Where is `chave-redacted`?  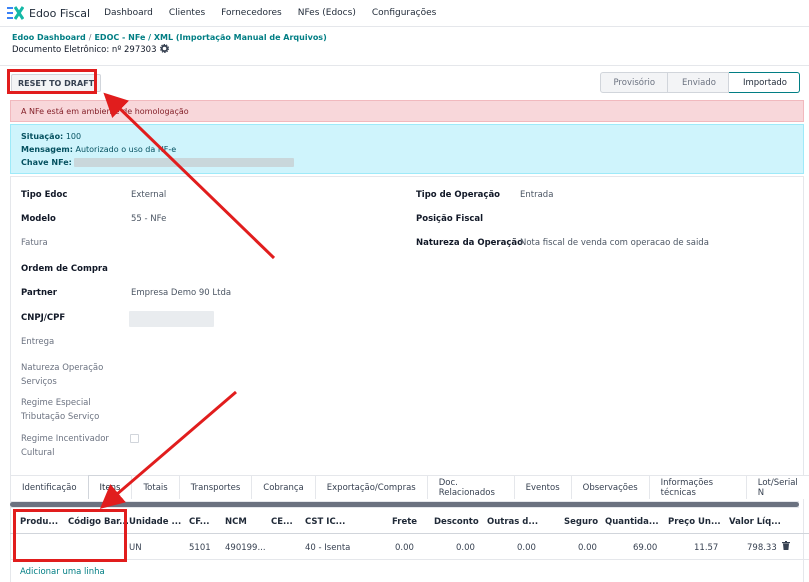 chave-redacted is located at coordinates (184, 162).